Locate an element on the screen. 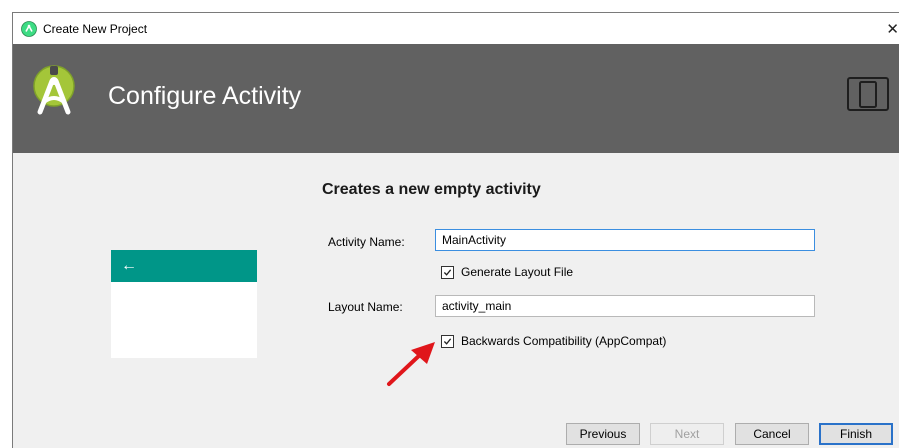  window-title: Create New Project is located at coordinates (95, 28).